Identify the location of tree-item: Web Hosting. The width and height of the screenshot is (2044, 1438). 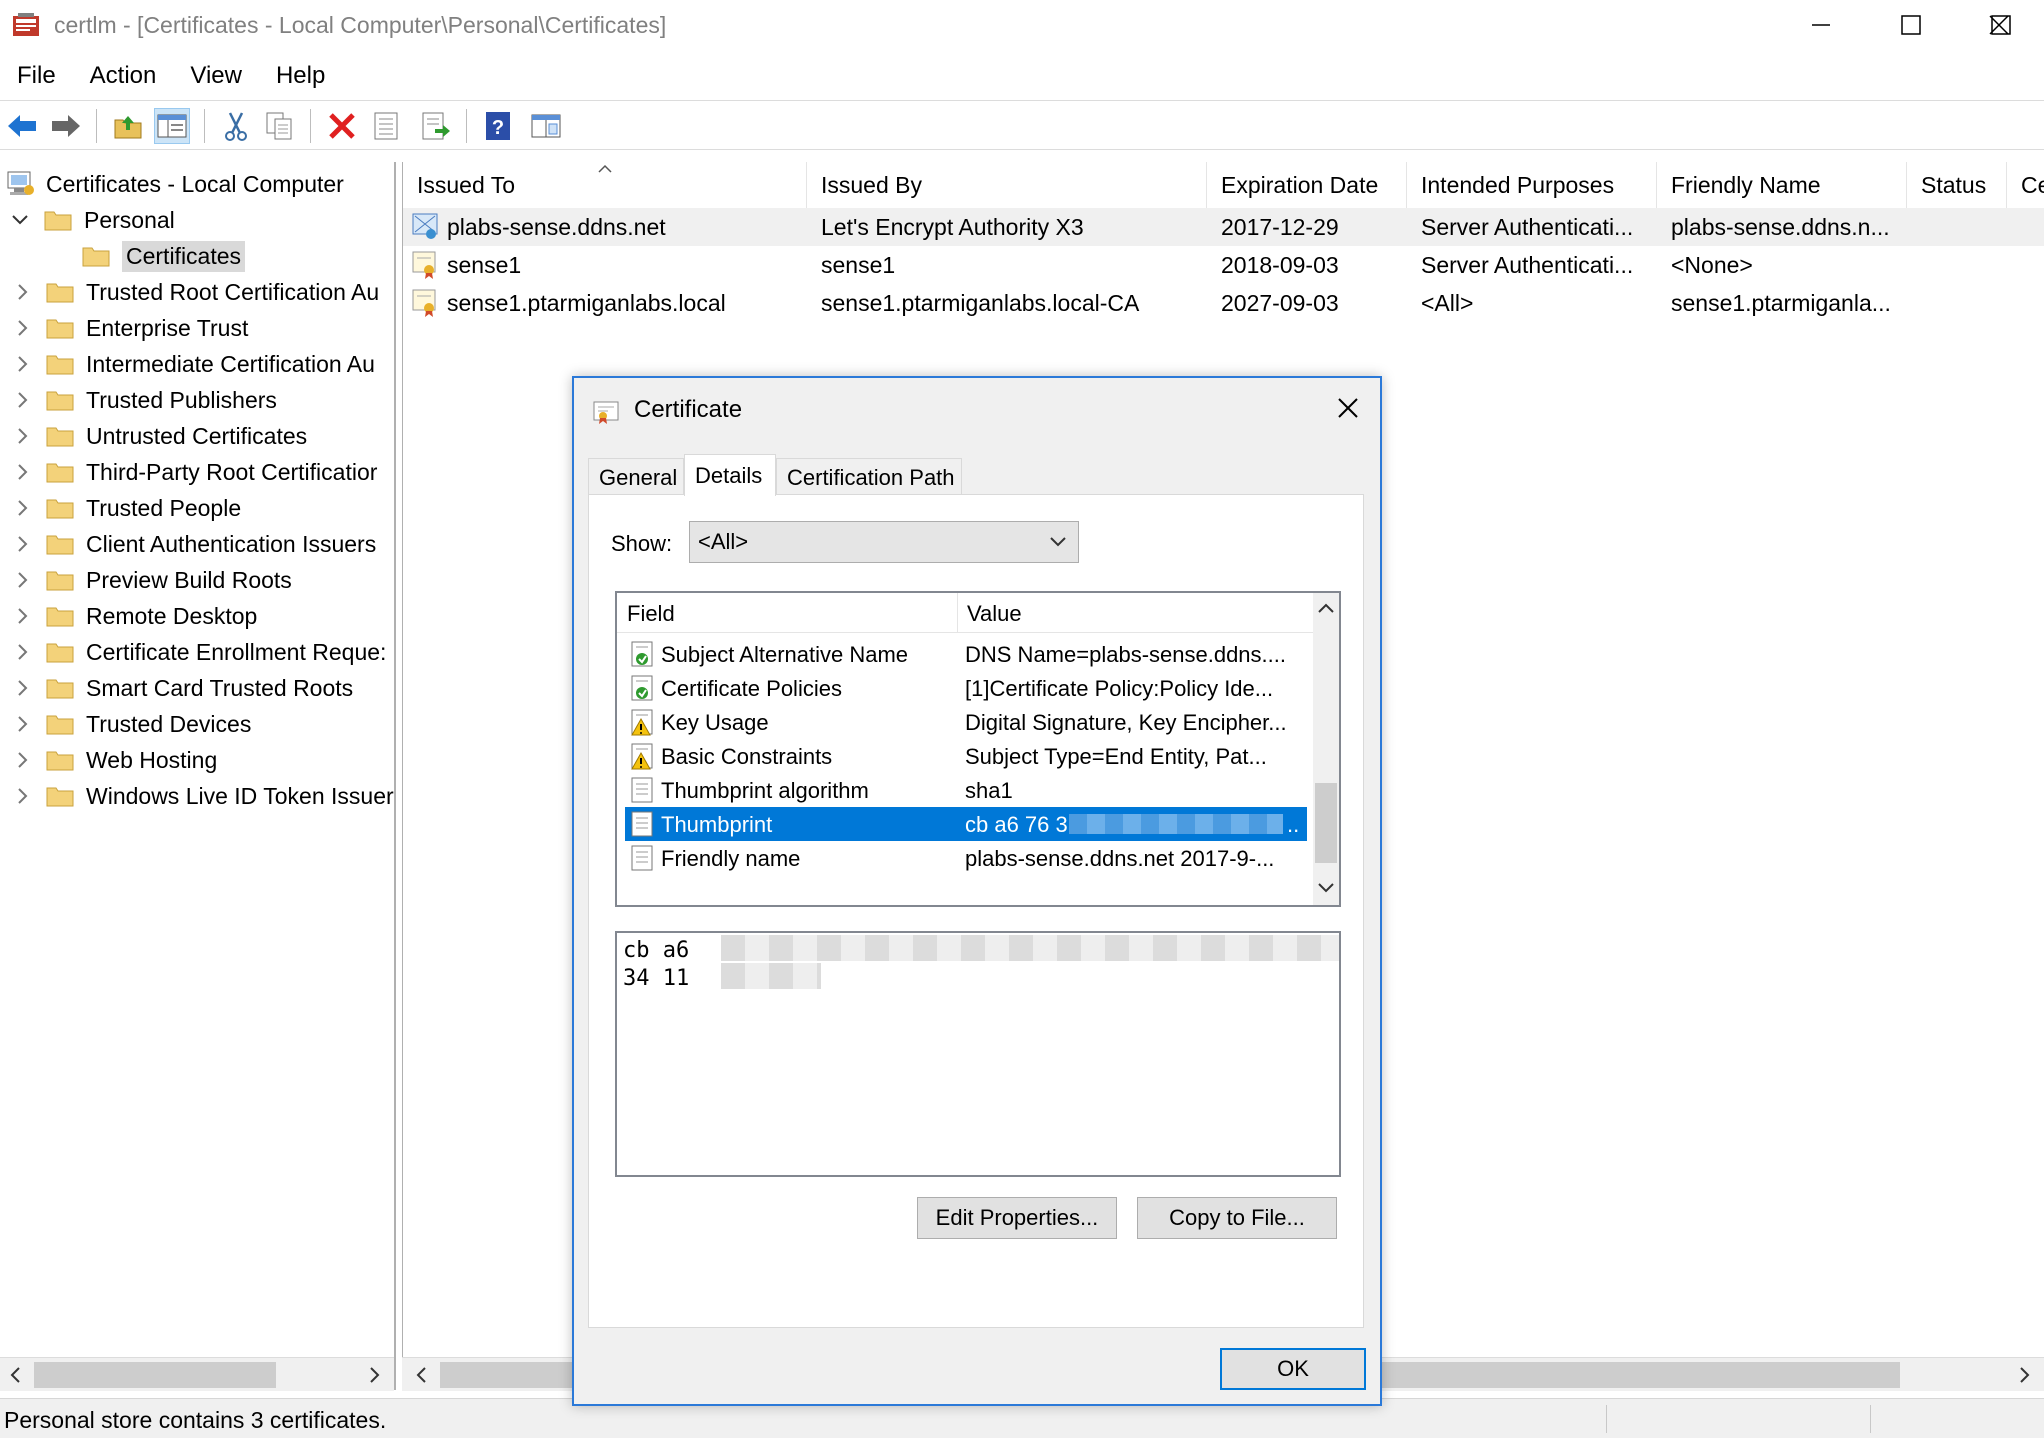
(114, 760).